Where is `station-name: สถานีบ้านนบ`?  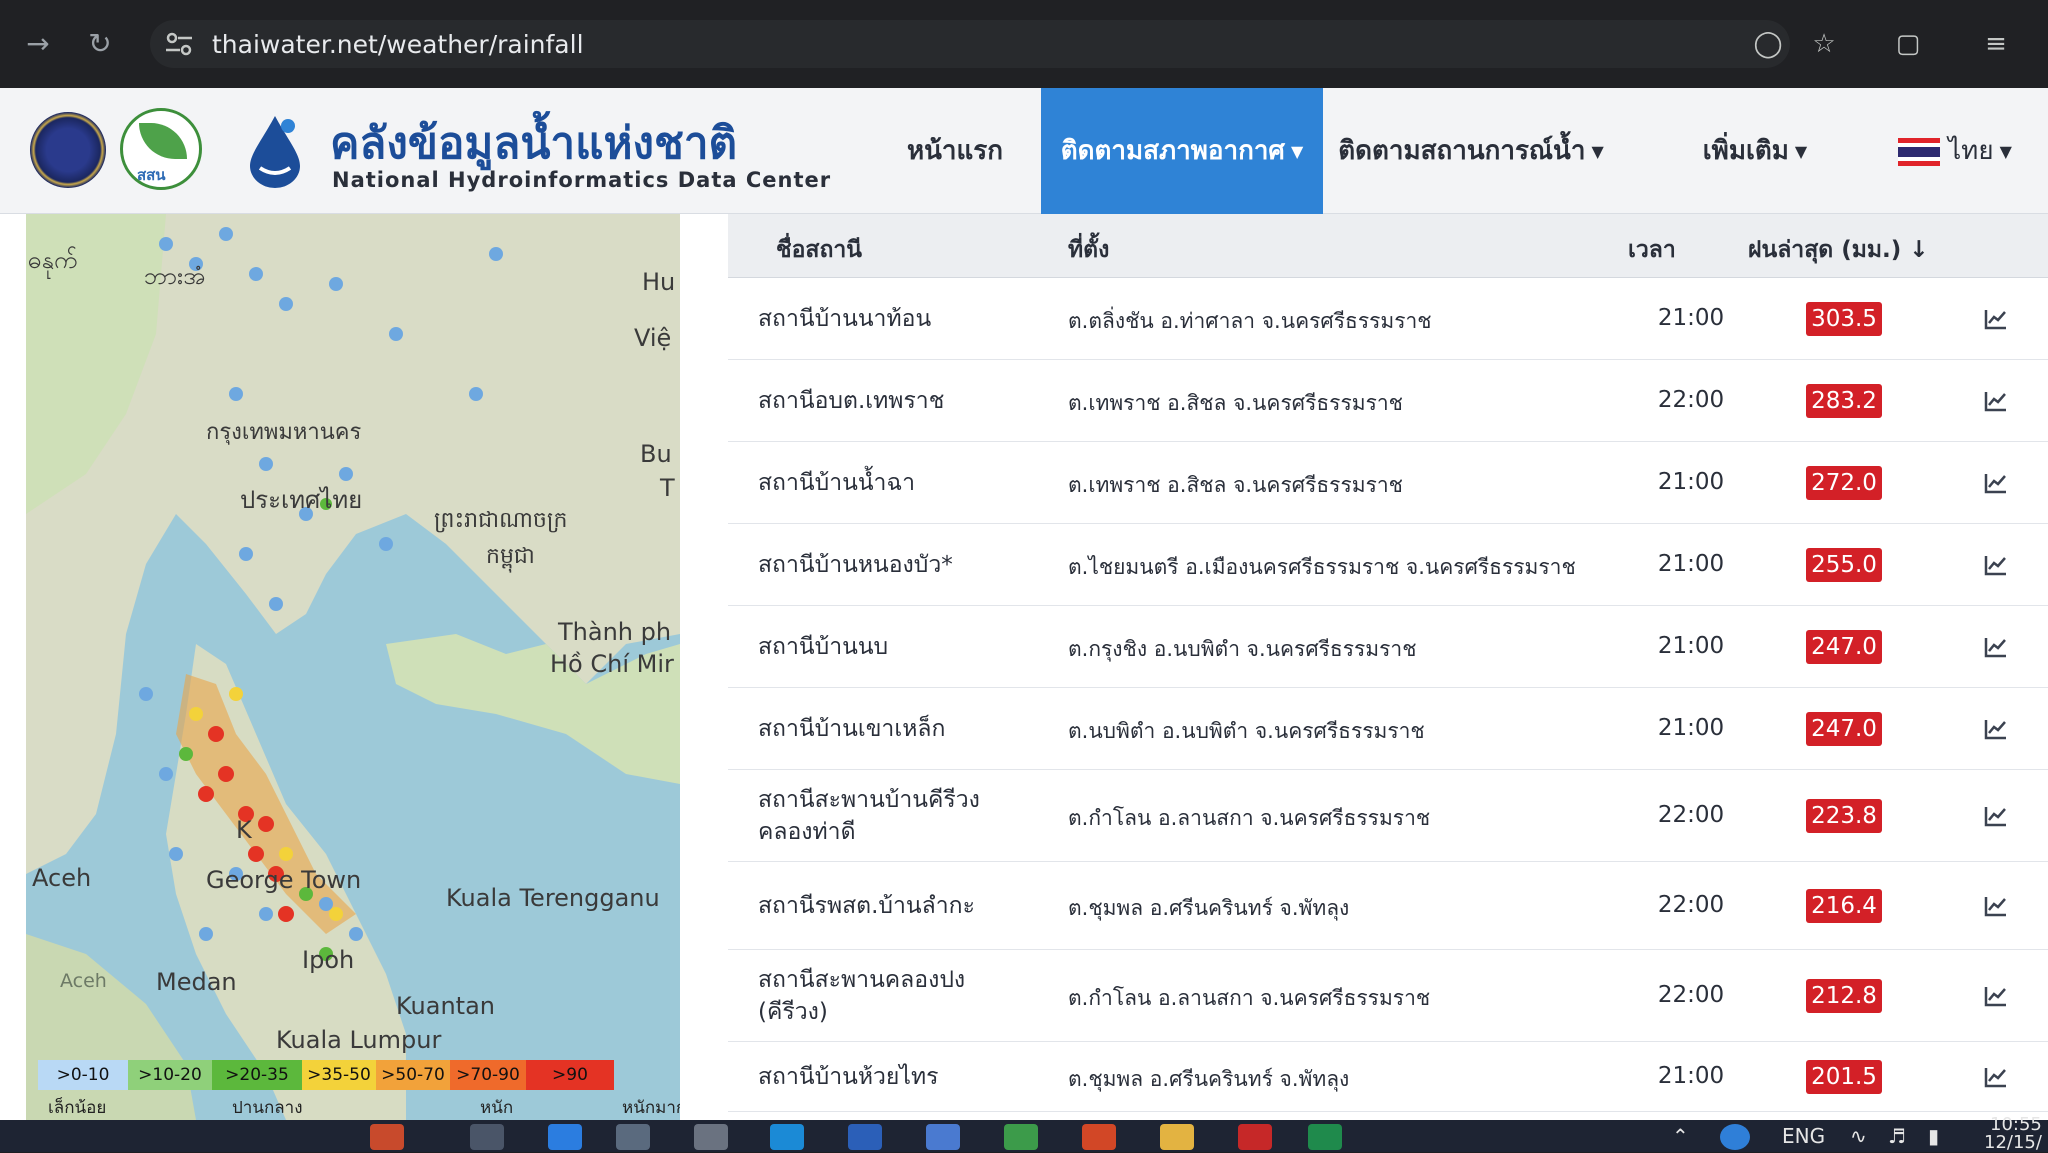 station-name: สถานีบ้านนบ is located at coordinates (903, 647).